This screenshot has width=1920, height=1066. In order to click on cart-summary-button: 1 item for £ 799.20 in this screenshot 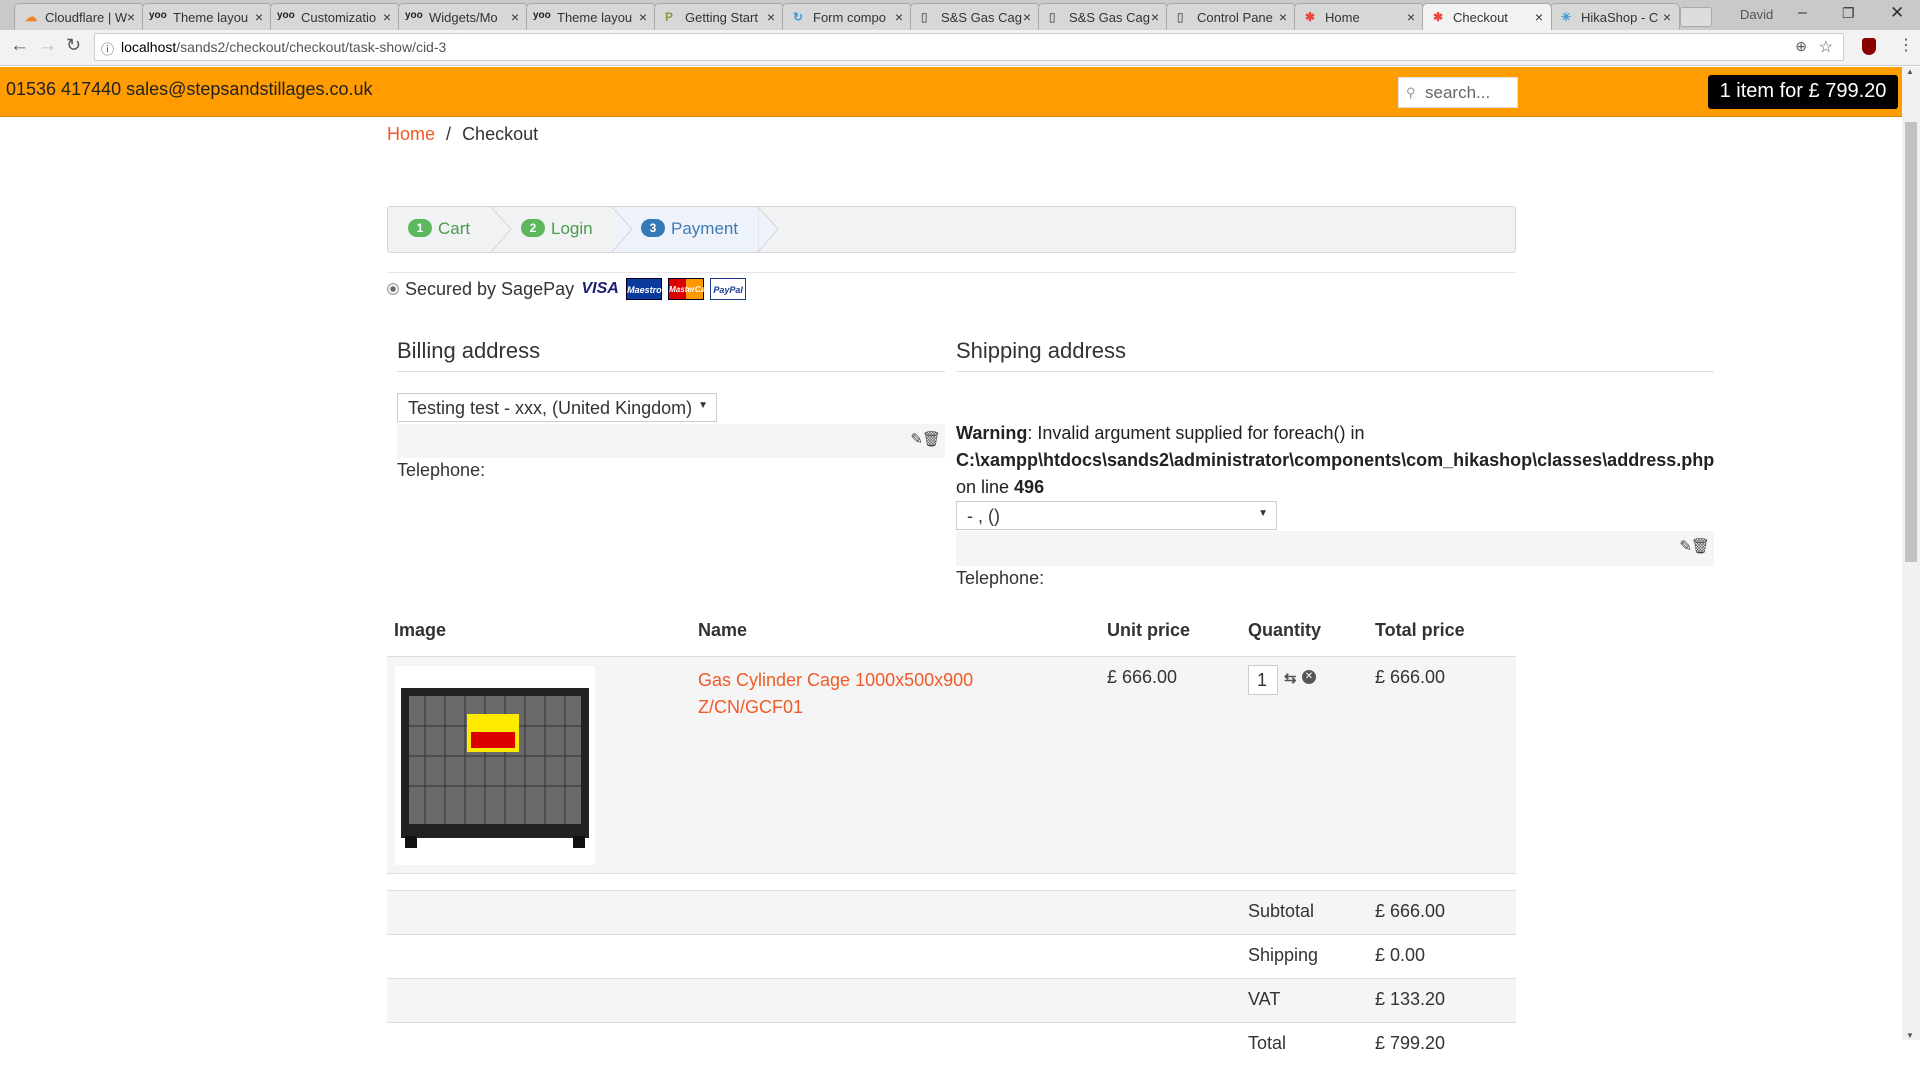, I will do `click(1803, 92)`.